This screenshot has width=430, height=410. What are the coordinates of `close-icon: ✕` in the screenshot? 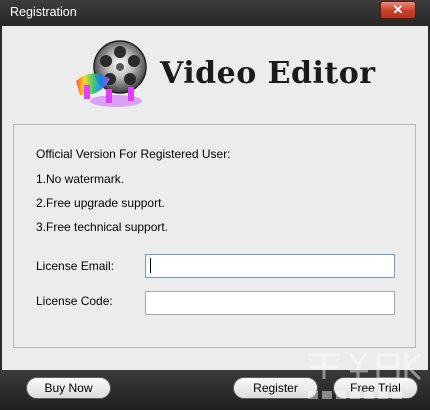 It's located at (398, 9).